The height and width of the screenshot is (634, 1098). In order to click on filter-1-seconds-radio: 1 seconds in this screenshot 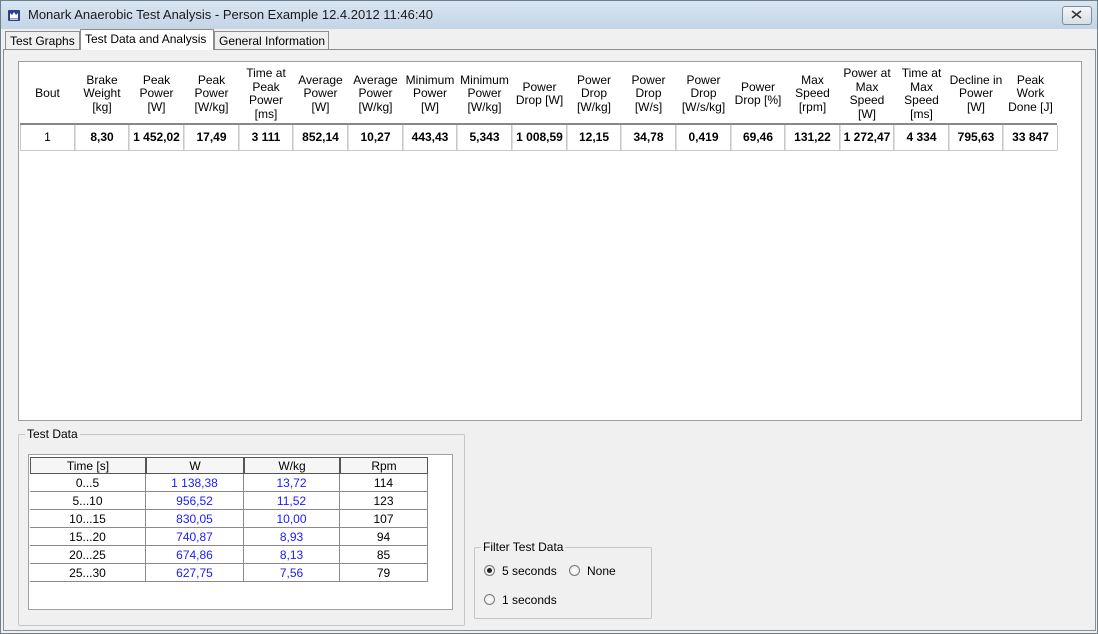, I will do `click(520, 600)`.